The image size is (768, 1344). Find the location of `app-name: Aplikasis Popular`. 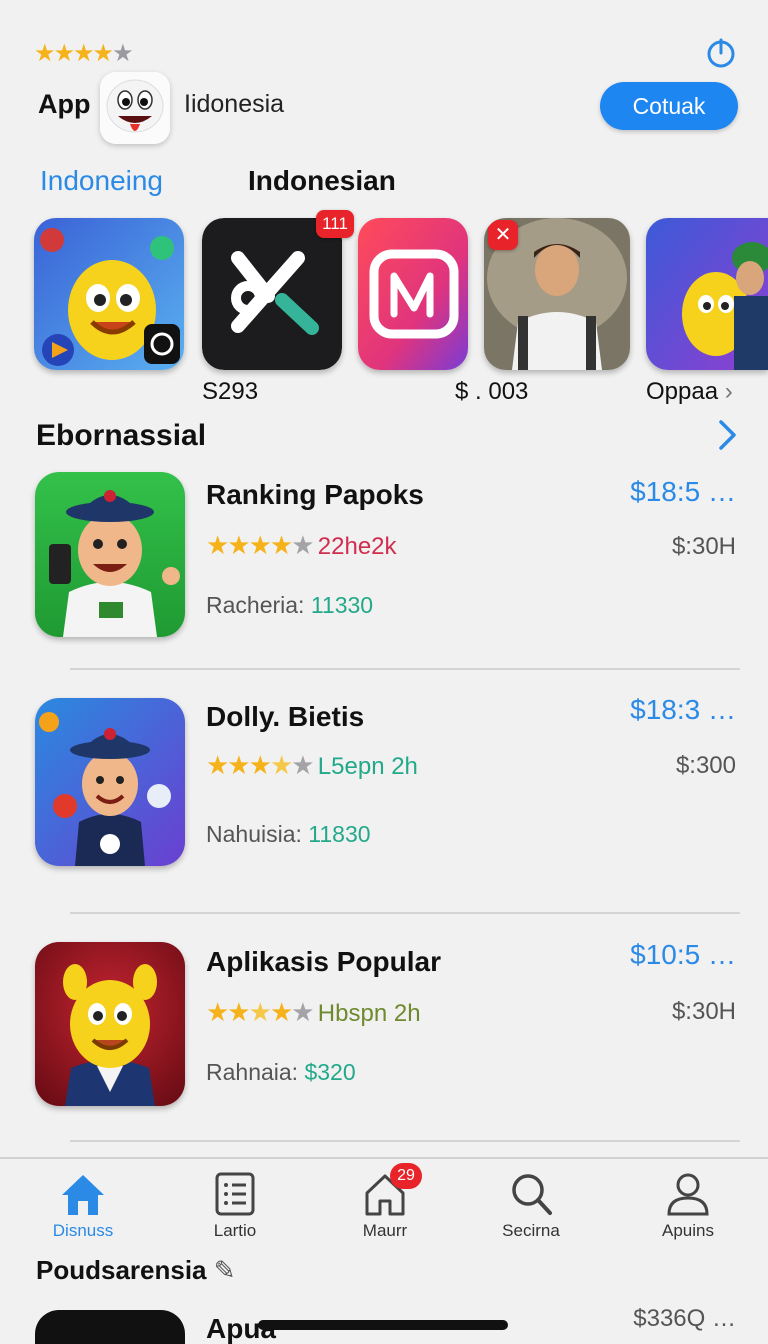

app-name: Aplikasis Popular is located at coordinates (323, 962).